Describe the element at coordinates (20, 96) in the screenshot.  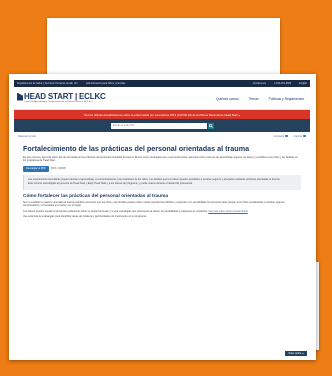
I see `logo-flag-icon` at that location.